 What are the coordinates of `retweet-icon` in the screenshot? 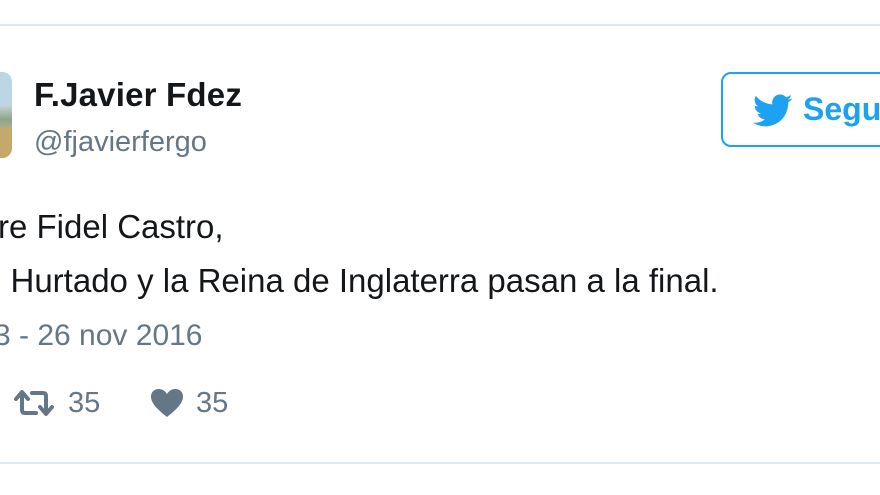 It's located at (34, 403).